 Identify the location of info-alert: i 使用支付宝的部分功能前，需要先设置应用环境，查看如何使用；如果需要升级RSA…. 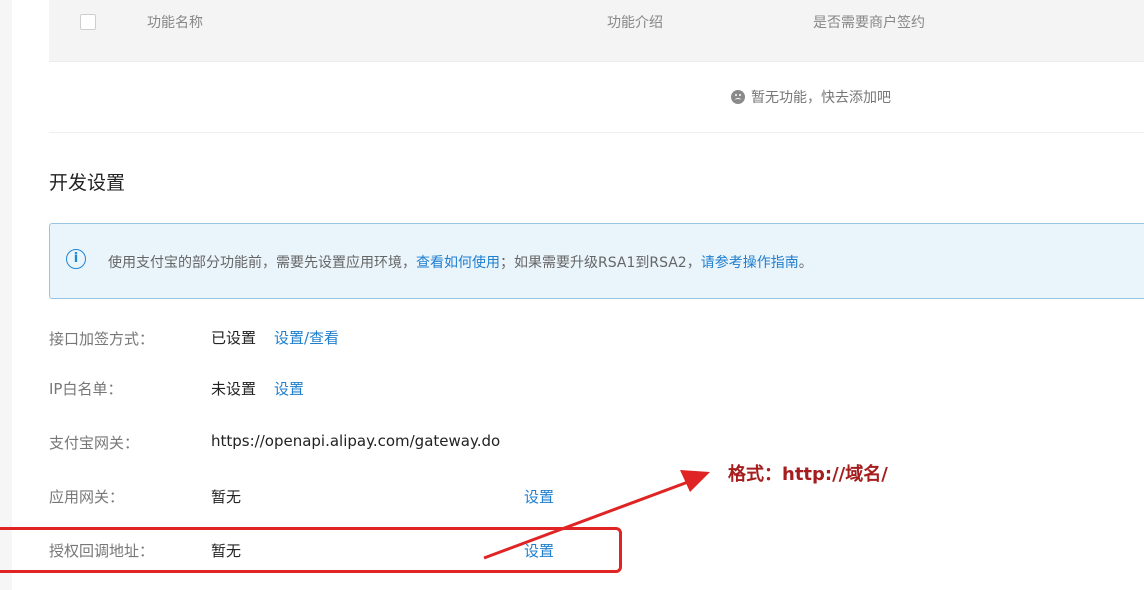
(596, 261).